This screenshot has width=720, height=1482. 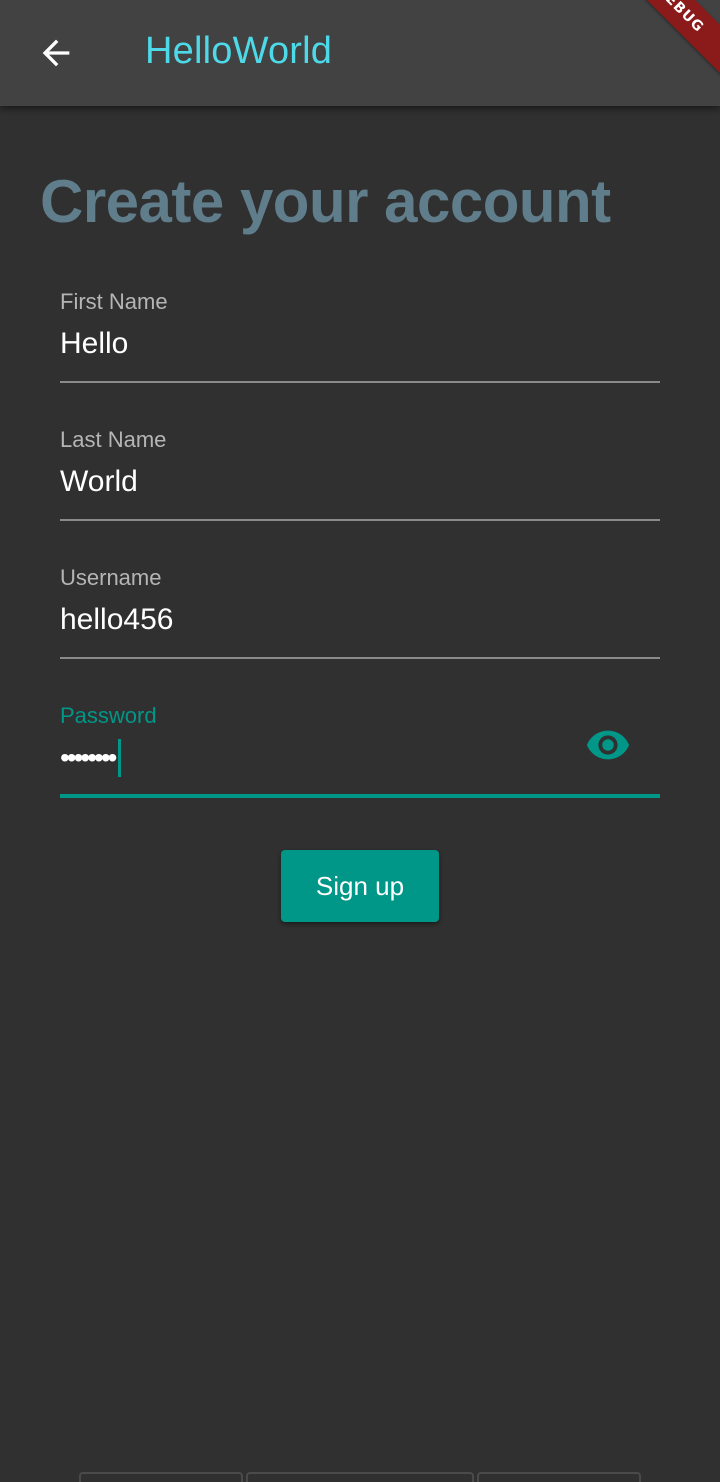 I want to click on nav-bar-segment-left, so click(x=161, y=1477).